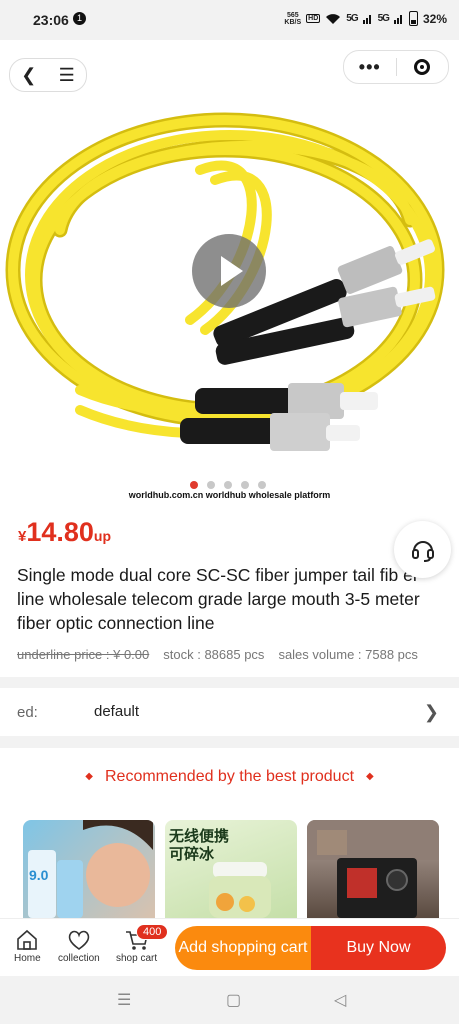 Image resolution: width=459 pixels, height=1024 pixels. Describe the element at coordinates (102, 536) in the screenshot. I see `price-suffix: up` at that location.